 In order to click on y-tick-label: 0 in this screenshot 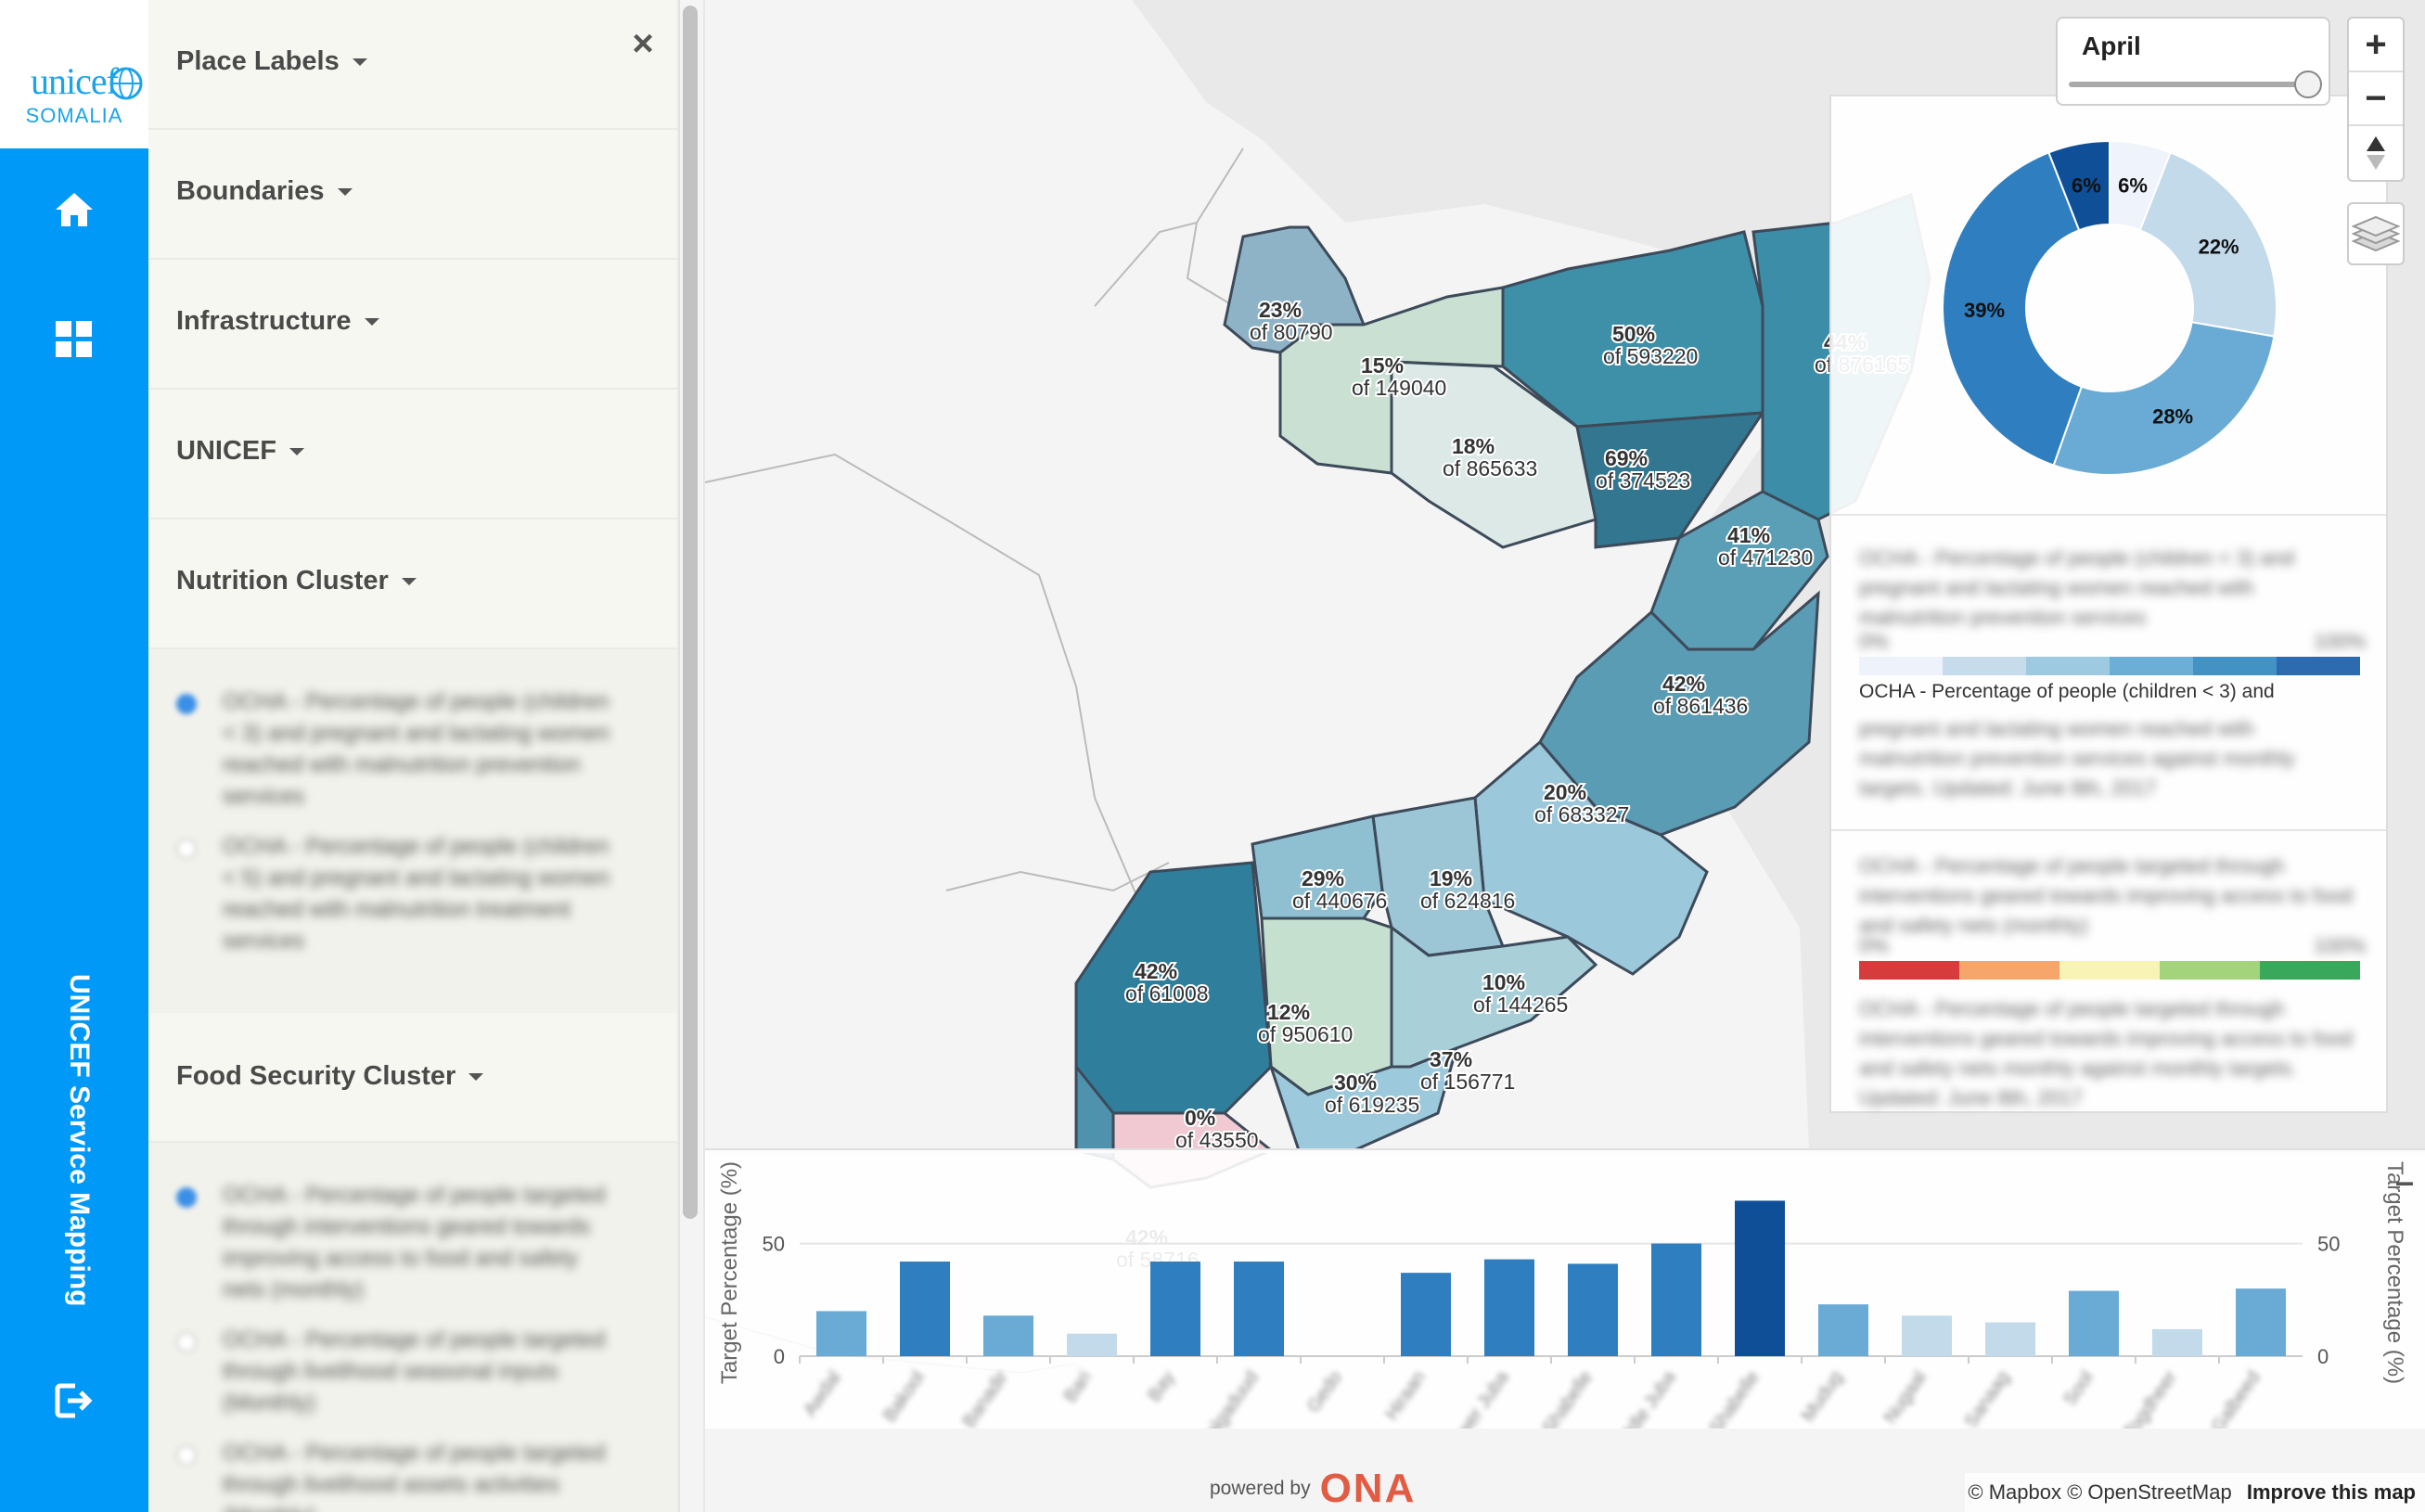, I will do `click(780, 1356)`.